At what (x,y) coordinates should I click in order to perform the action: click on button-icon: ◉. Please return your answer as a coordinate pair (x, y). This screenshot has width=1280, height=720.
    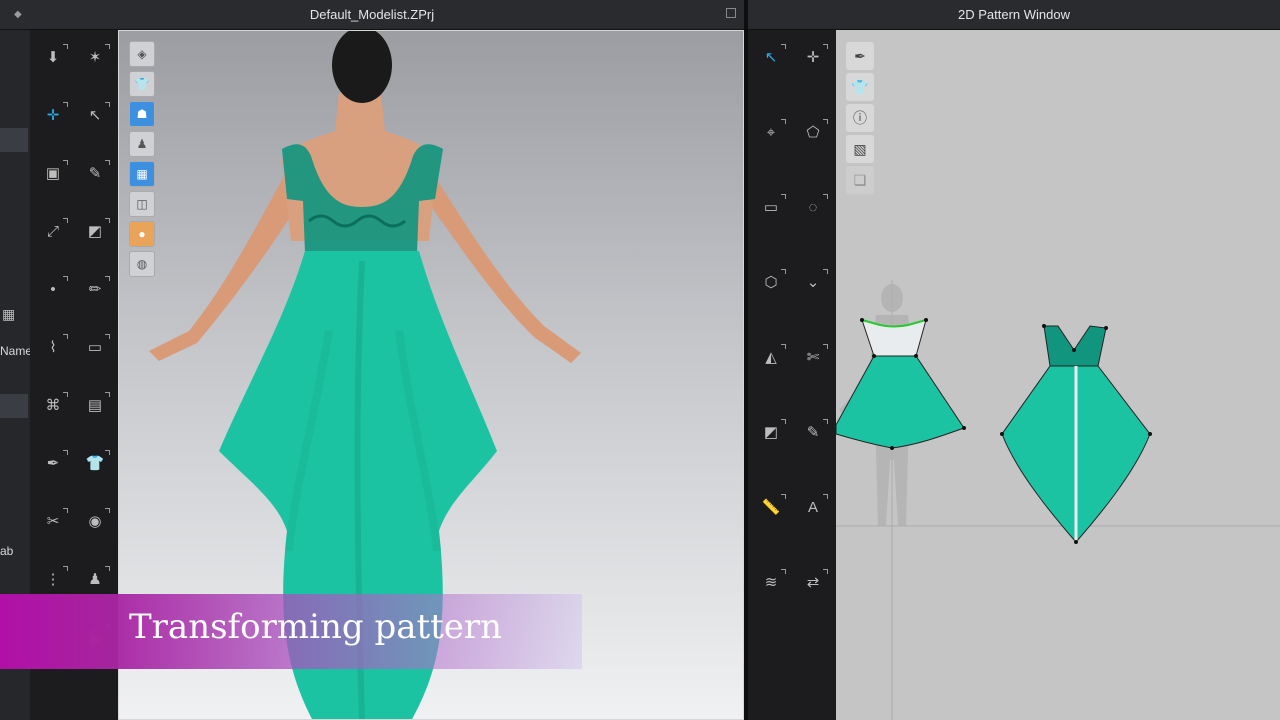
    Looking at the image, I should click on (96, 521).